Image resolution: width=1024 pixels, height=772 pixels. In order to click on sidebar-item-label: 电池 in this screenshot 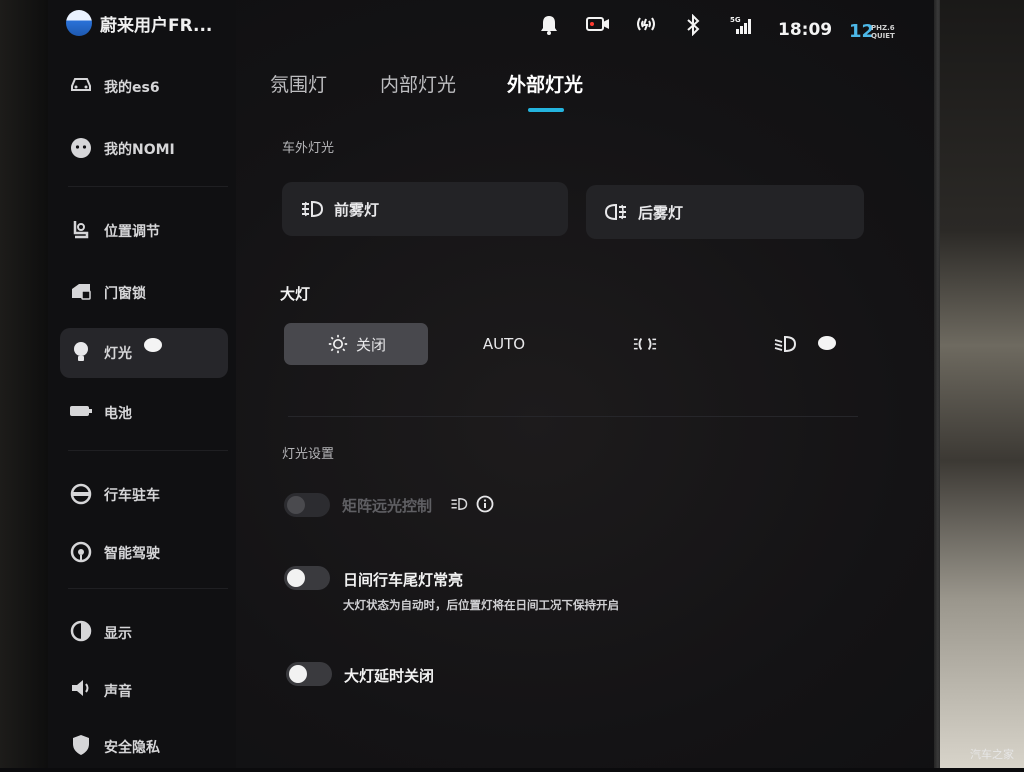, I will do `click(118, 414)`.